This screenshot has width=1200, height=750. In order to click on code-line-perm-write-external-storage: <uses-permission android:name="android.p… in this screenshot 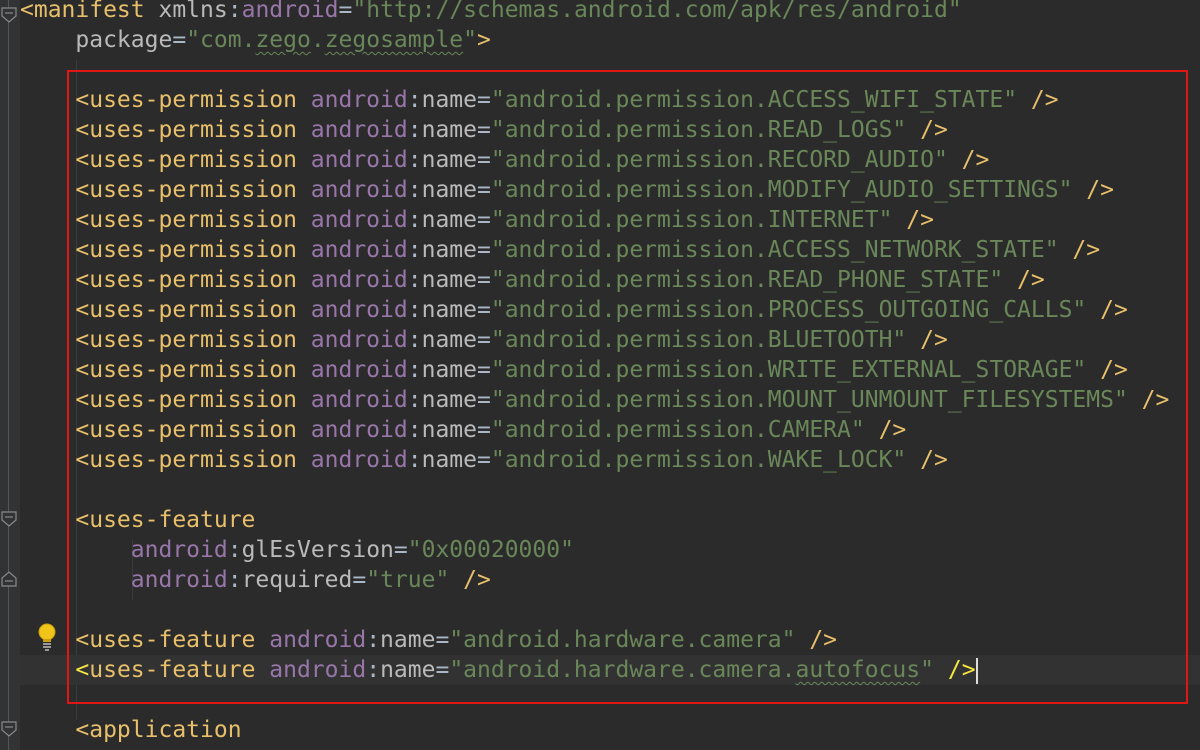, I will do `click(610, 370)`.